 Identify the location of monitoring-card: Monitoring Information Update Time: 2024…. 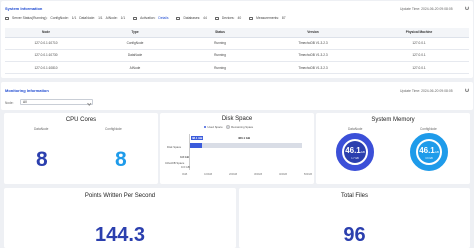
(237, 96).